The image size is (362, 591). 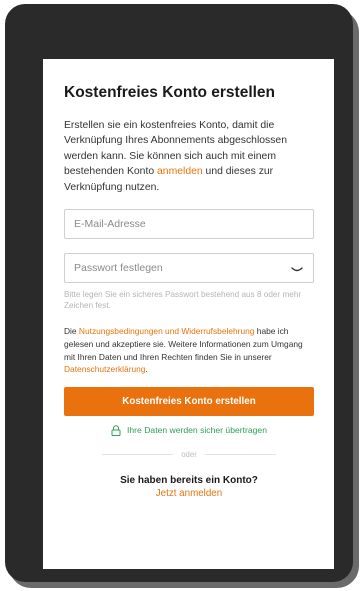 I want to click on divider-line-left, so click(x=138, y=454).